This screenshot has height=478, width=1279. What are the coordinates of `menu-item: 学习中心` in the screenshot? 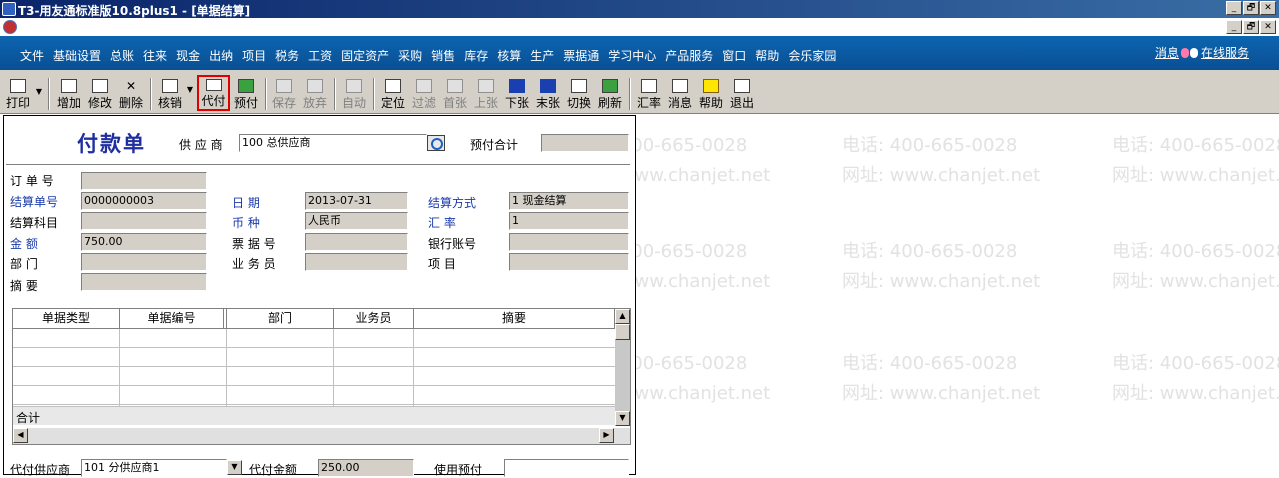 It's located at (632, 55).